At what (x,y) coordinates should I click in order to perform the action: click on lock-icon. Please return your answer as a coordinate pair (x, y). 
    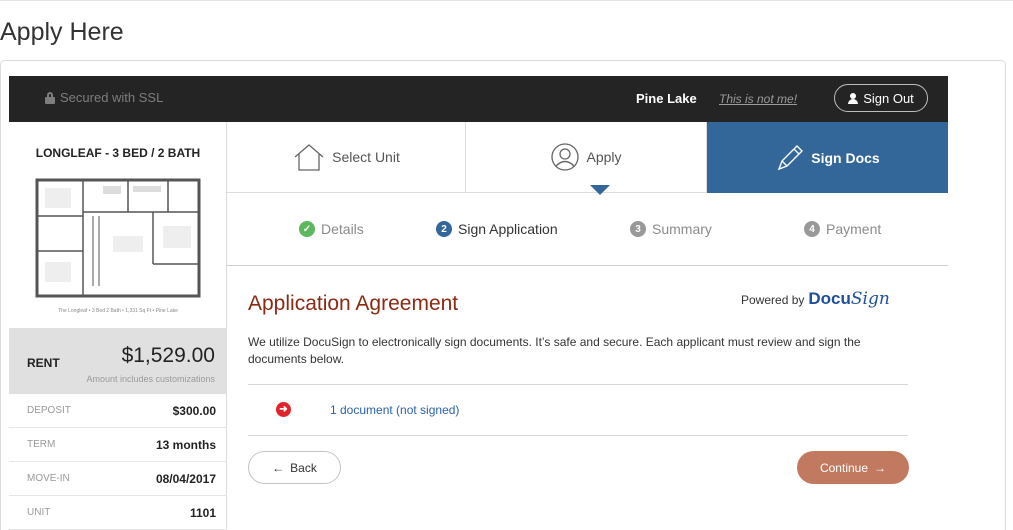
    Looking at the image, I should click on (50, 97).